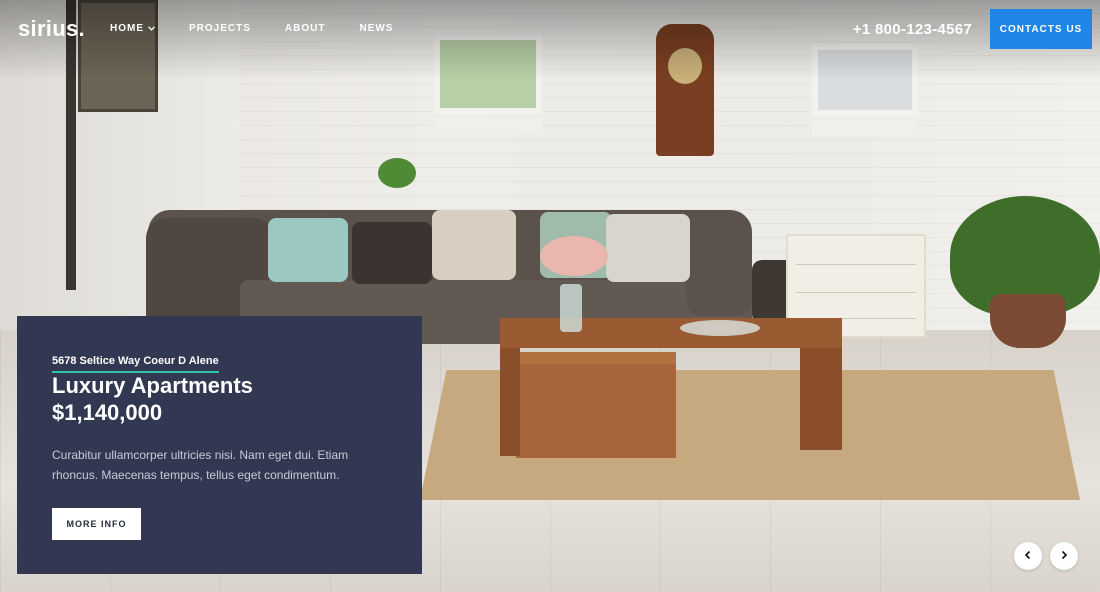 The height and width of the screenshot is (592, 1100). Describe the element at coordinates (571, 308) in the screenshot. I see `glass-vase` at that location.